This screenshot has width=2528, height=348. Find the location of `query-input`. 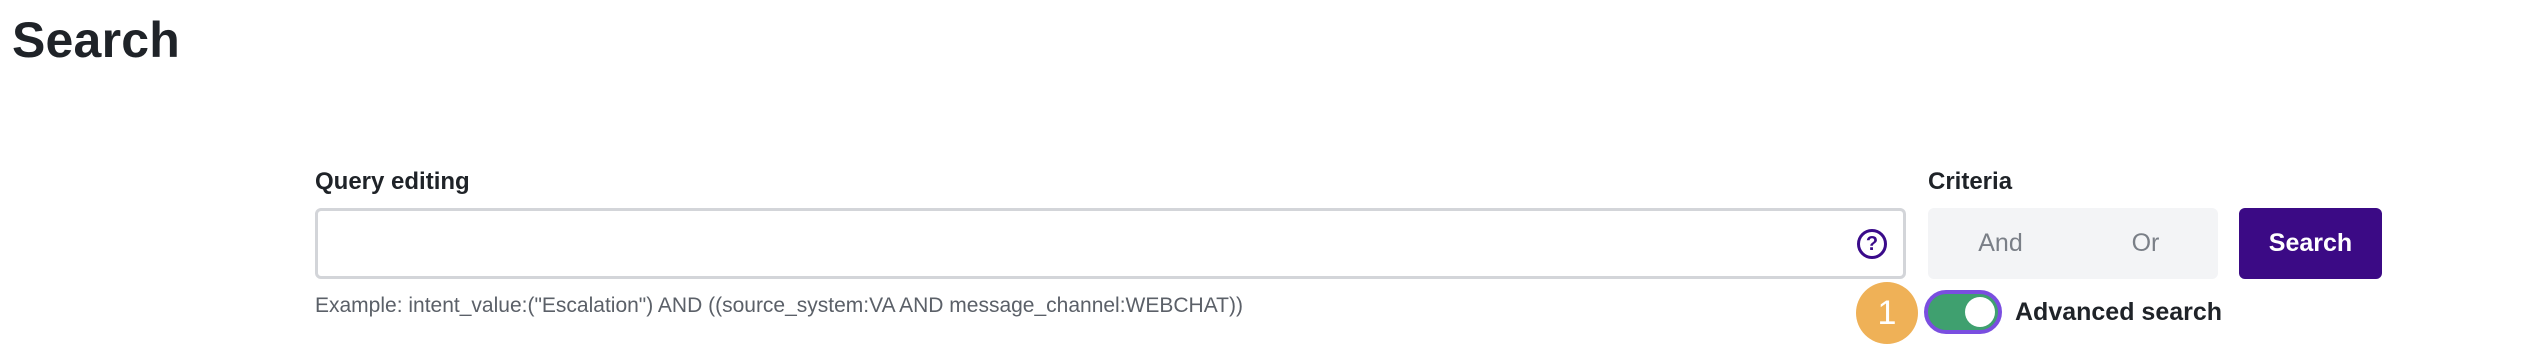

query-input is located at coordinates (1087, 244).